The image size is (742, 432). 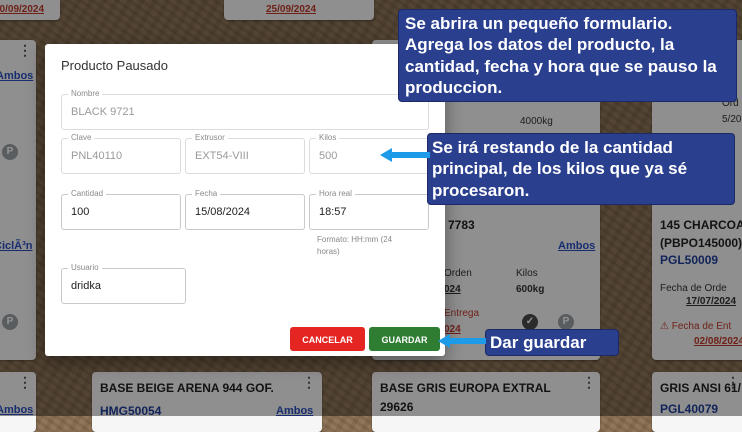 What do you see at coordinates (355, 245) in the screenshot?
I see `hora-format-hint: Formato: HH:mm (24 horas)` at bounding box center [355, 245].